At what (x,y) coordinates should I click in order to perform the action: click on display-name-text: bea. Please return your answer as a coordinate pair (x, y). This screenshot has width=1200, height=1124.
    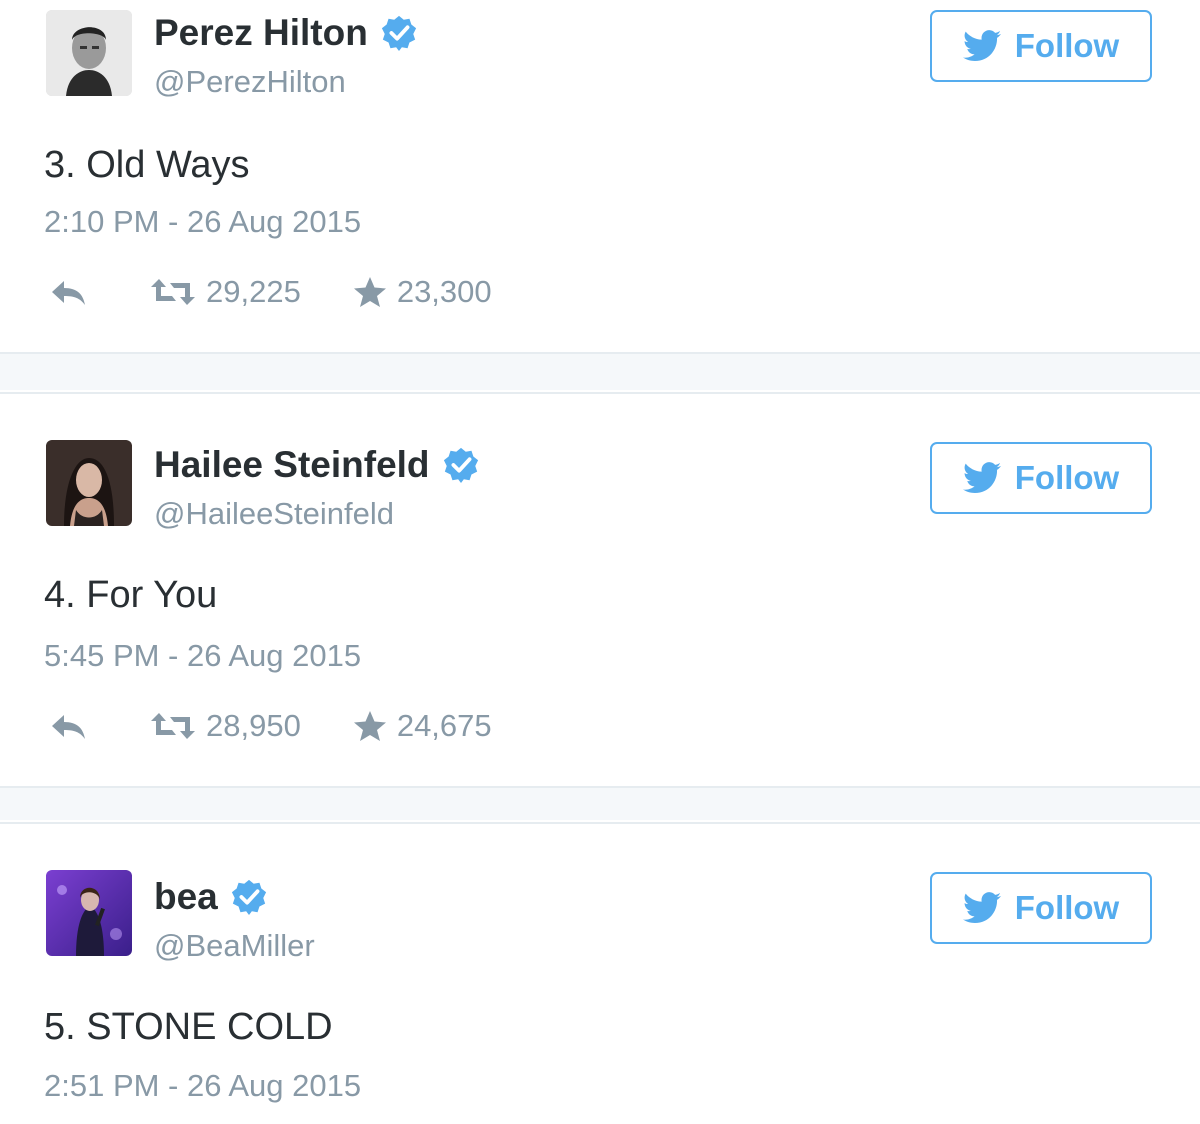
    Looking at the image, I should click on (186, 896).